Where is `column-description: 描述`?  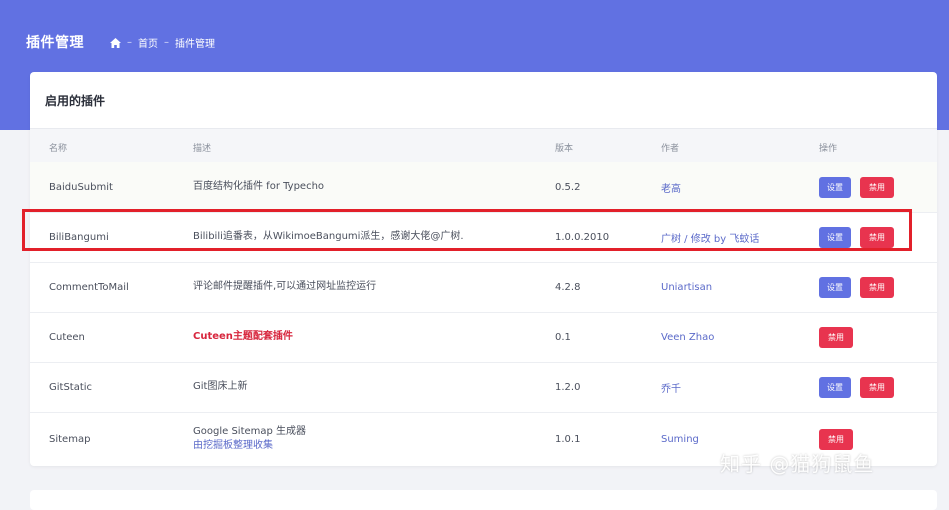
column-description: 描述 is located at coordinates (202, 149).